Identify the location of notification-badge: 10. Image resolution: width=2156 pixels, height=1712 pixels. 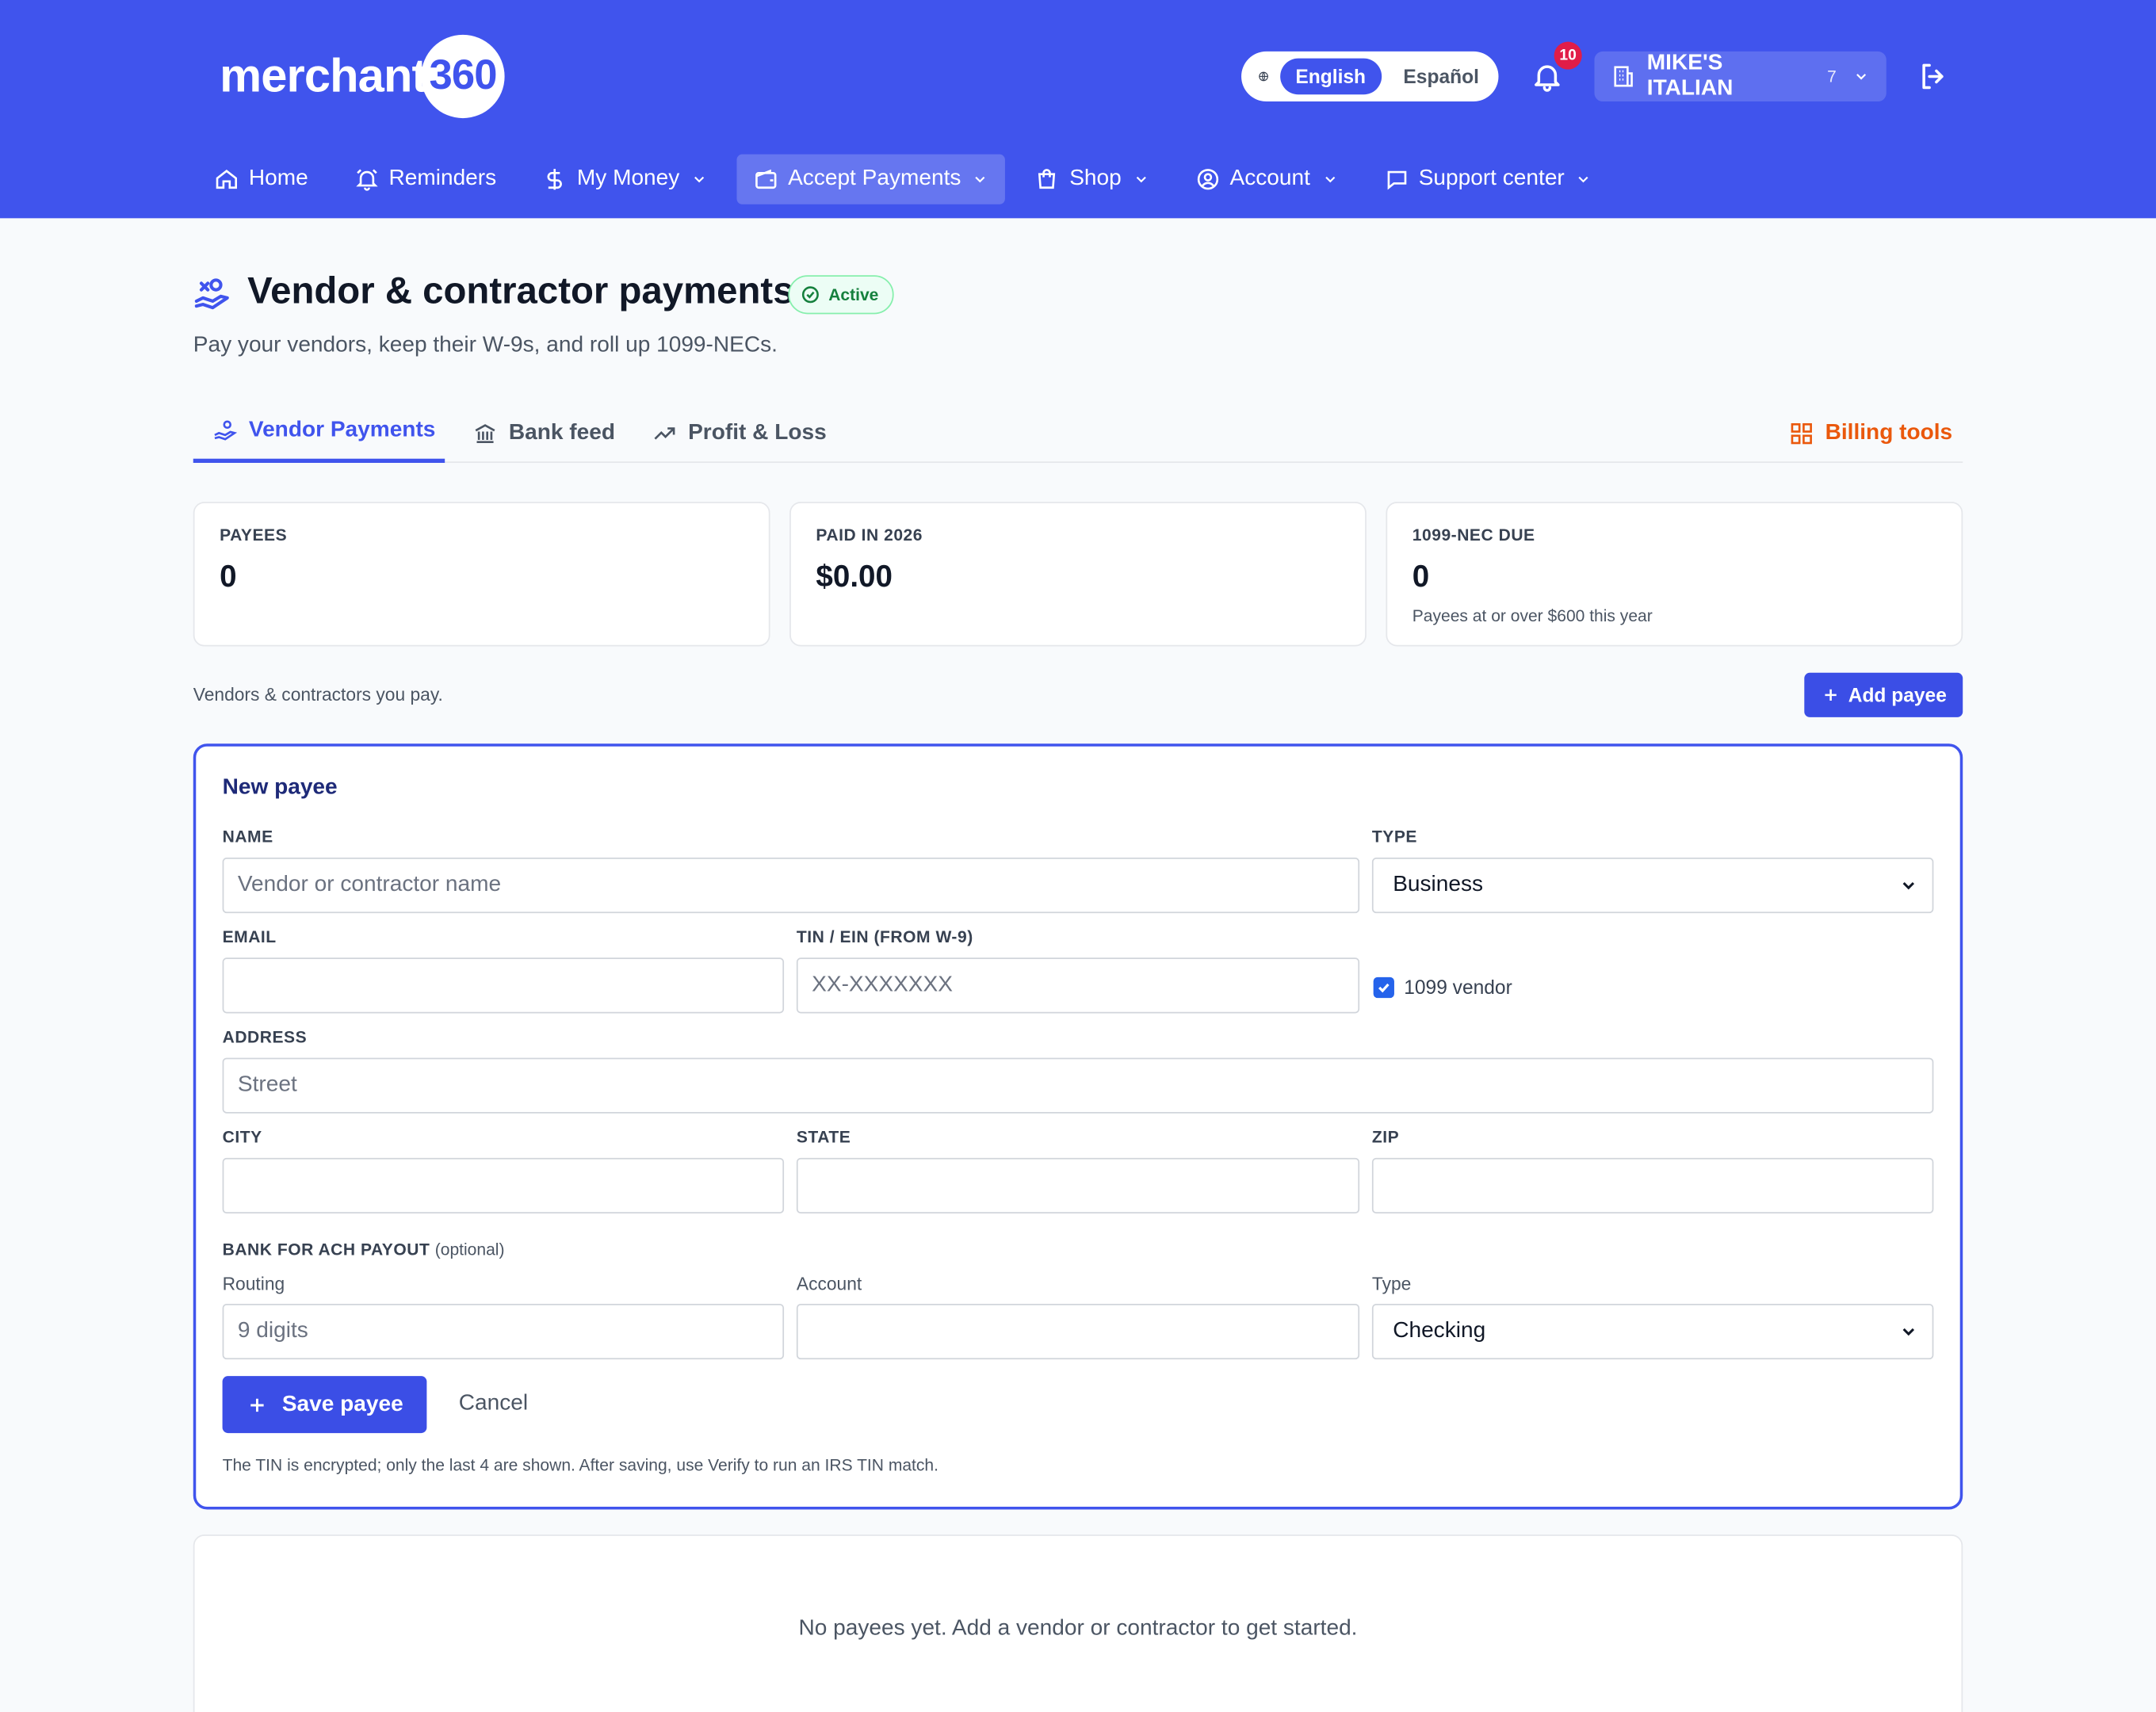
(1568, 55).